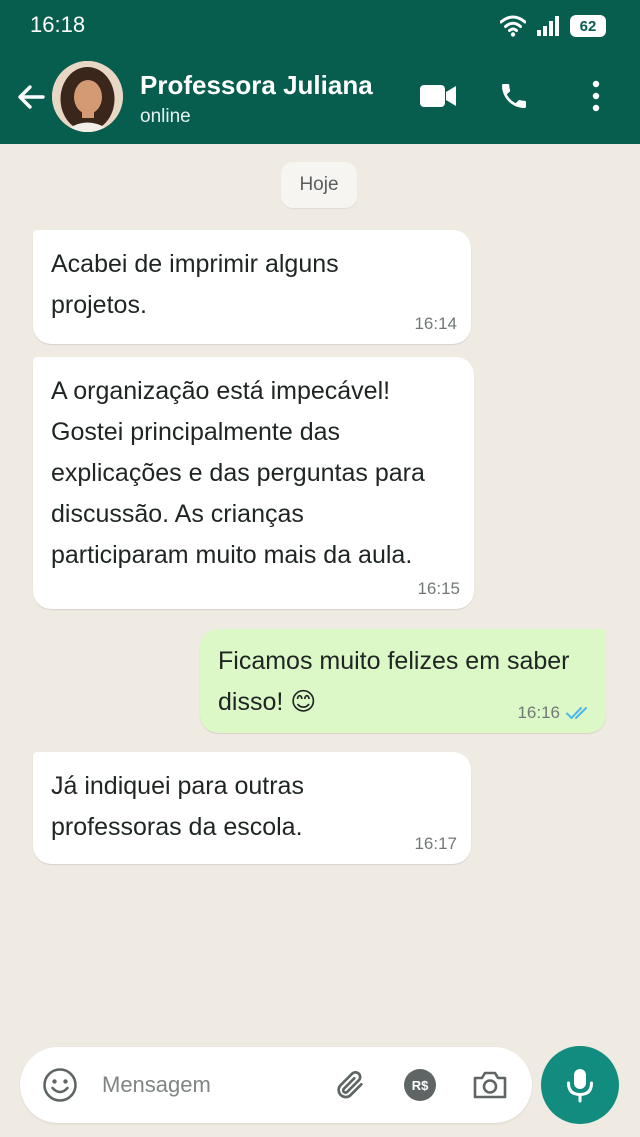 This screenshot has width=640, height=1137. Describe the element at coordinates (212, 1085) in the screenshot. I see `message-input` at that location.